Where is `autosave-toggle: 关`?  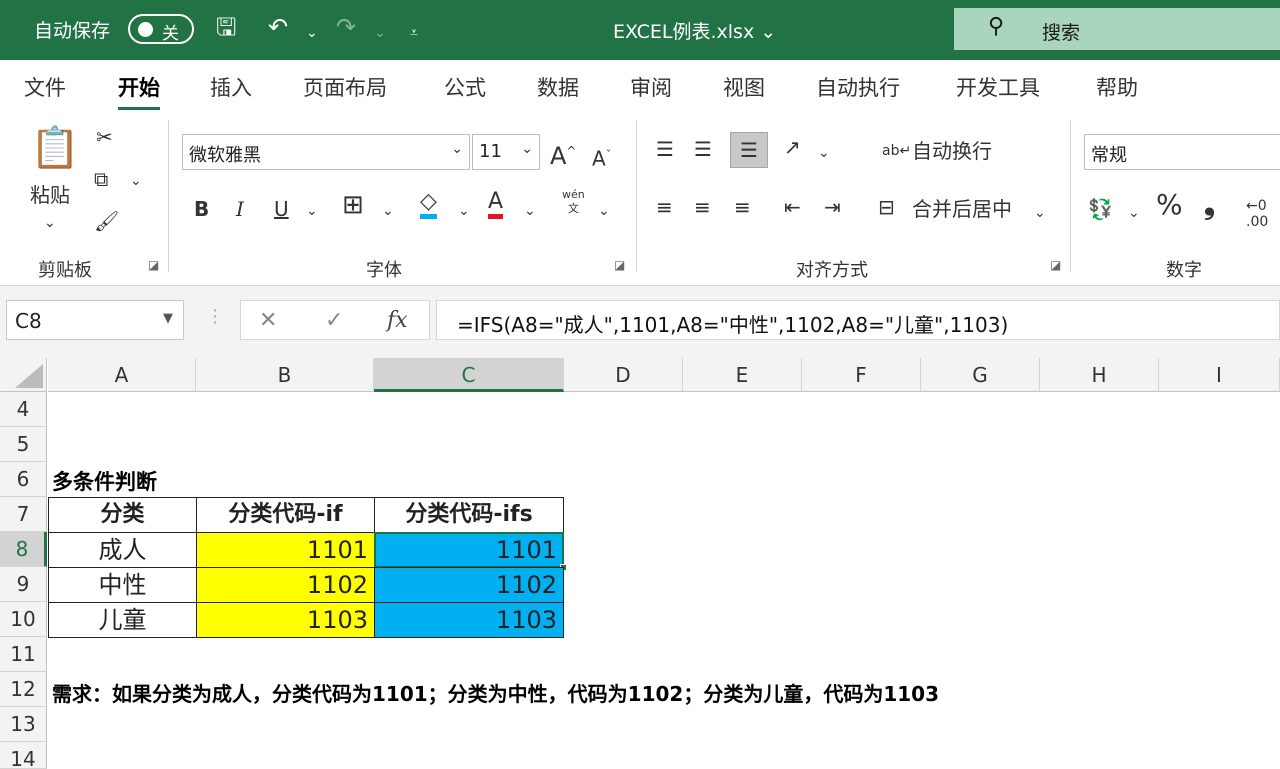
autosave-toggle: 关 is located at coordinates (161, 29).